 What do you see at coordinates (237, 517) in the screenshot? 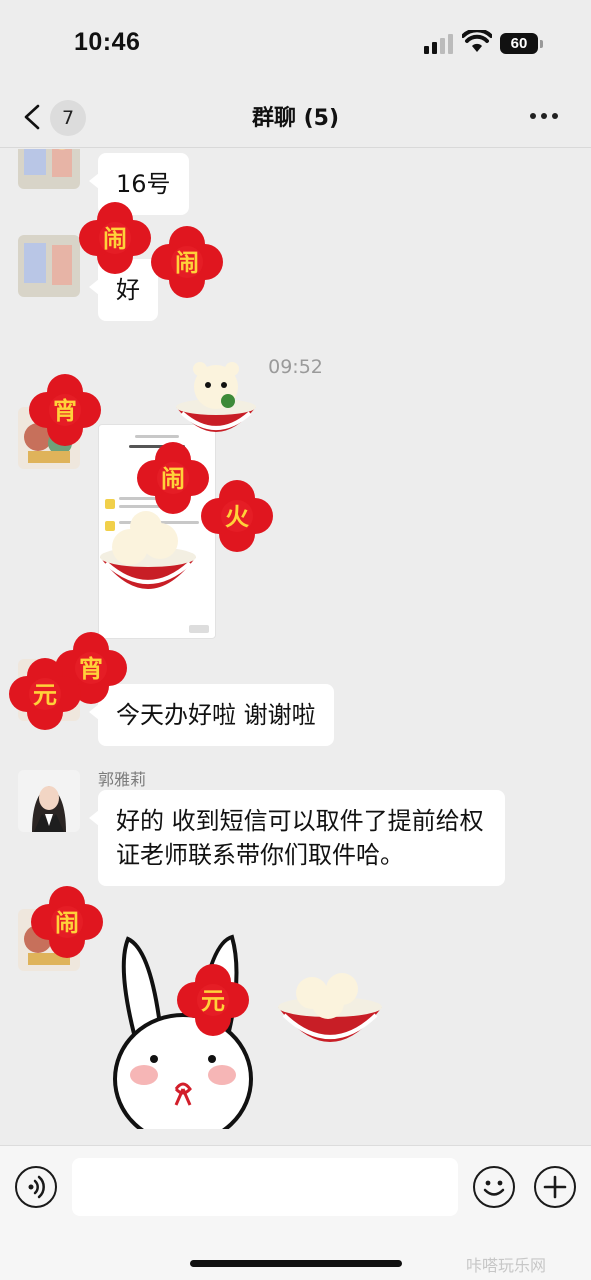
I see `sticker-char: 火` at bounding box center [237, 517].